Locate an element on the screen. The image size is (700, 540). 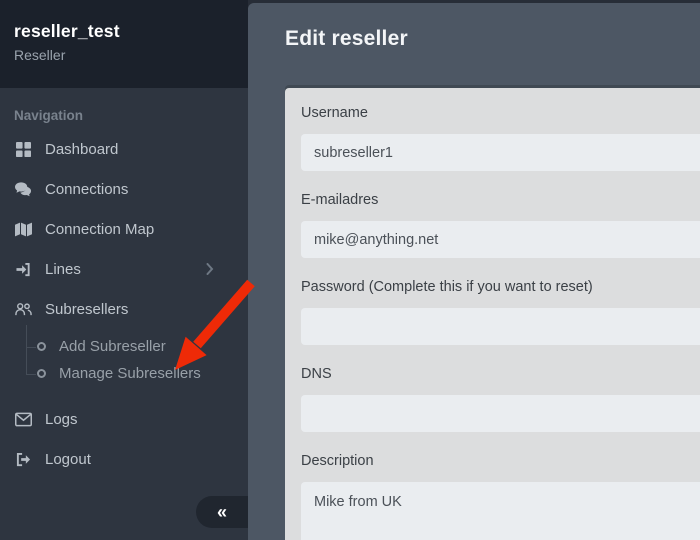
map-icon is located at coordinates (23, 229).